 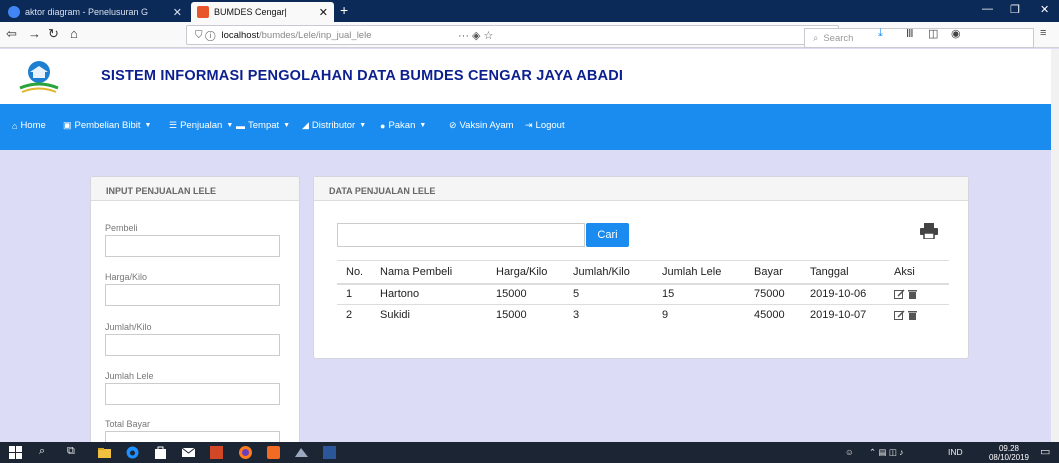 I want to click on home-icon: ⌂, so click(x=74, y=33).